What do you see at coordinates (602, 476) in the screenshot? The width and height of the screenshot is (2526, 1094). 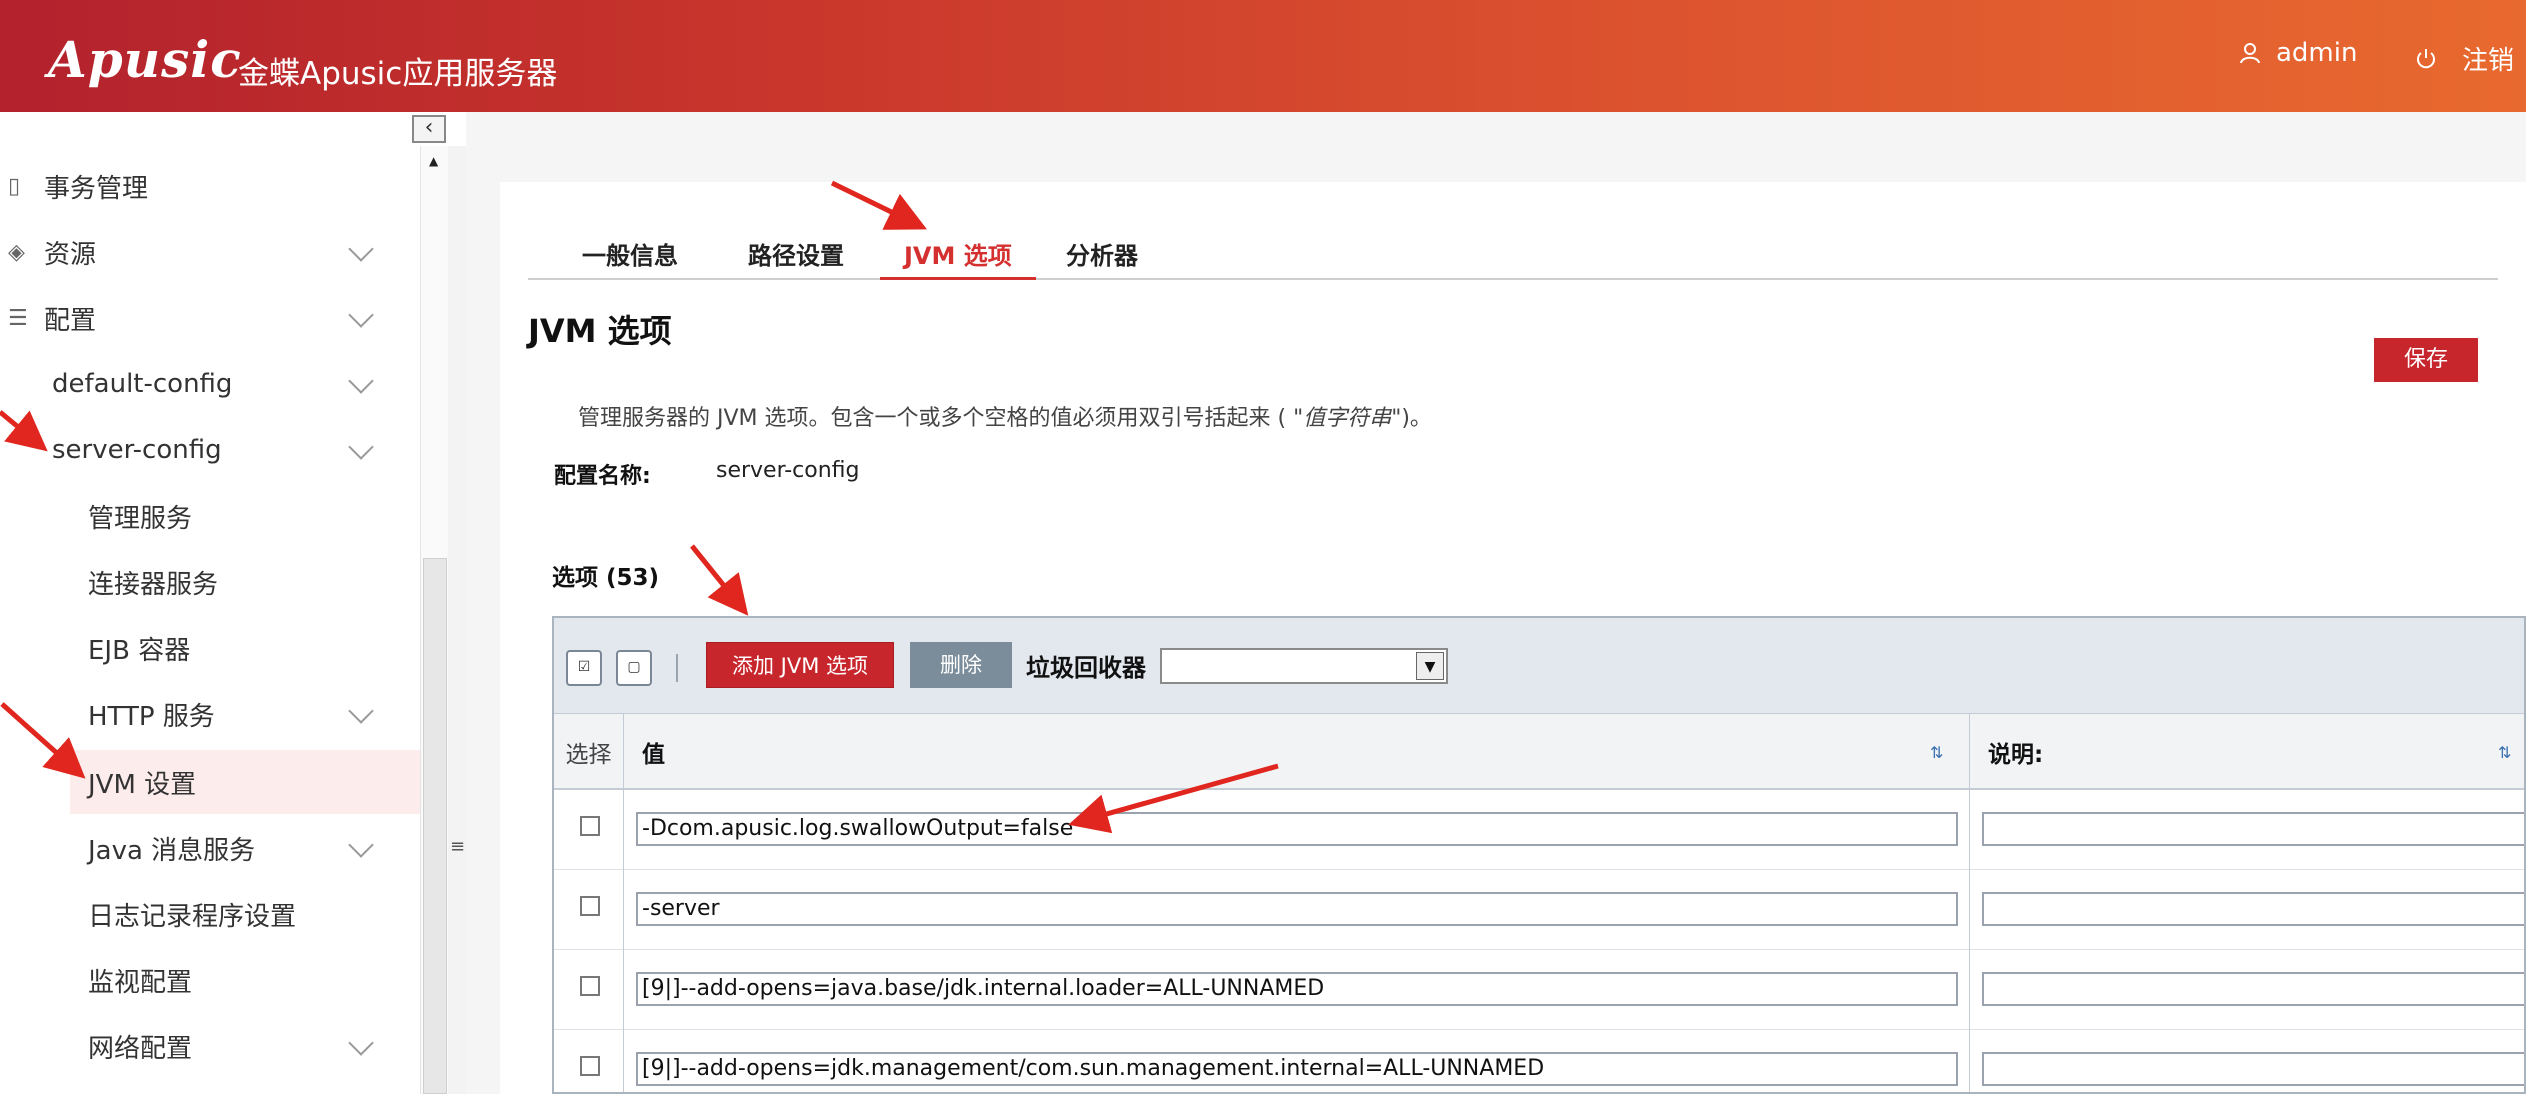 I see `config-name-label: 配置名称:` at bounding box center [602, 476].